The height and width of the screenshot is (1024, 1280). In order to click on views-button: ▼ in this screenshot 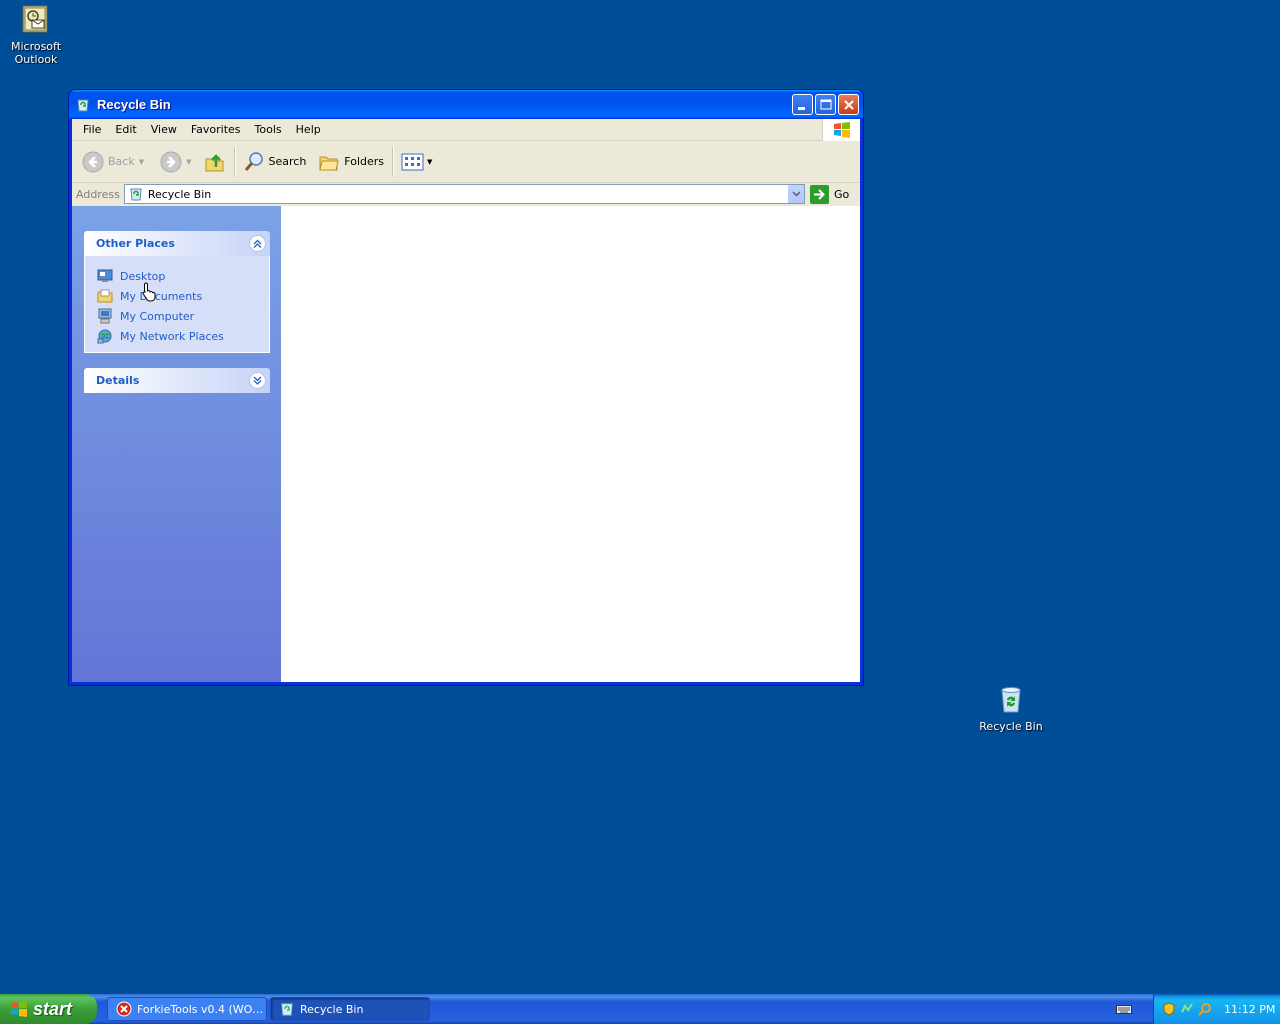, I will do `click(416, 162)`.